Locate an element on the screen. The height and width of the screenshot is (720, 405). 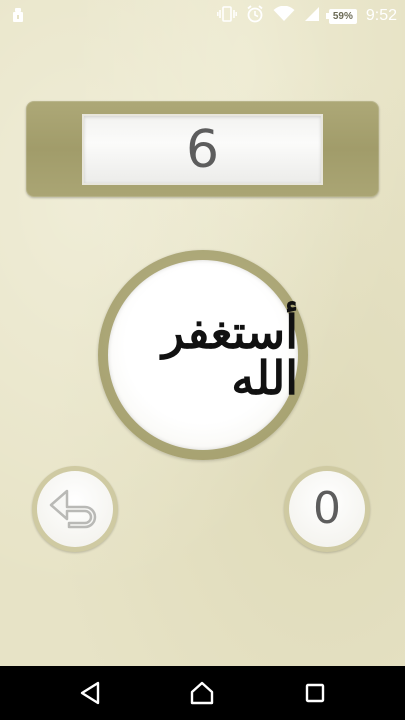
navigation-bar is located at coordinates (202, 693).